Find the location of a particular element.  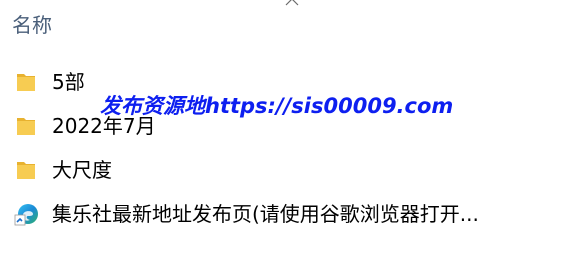

name-column-header: 名称 is located at coordinates (32, 25).